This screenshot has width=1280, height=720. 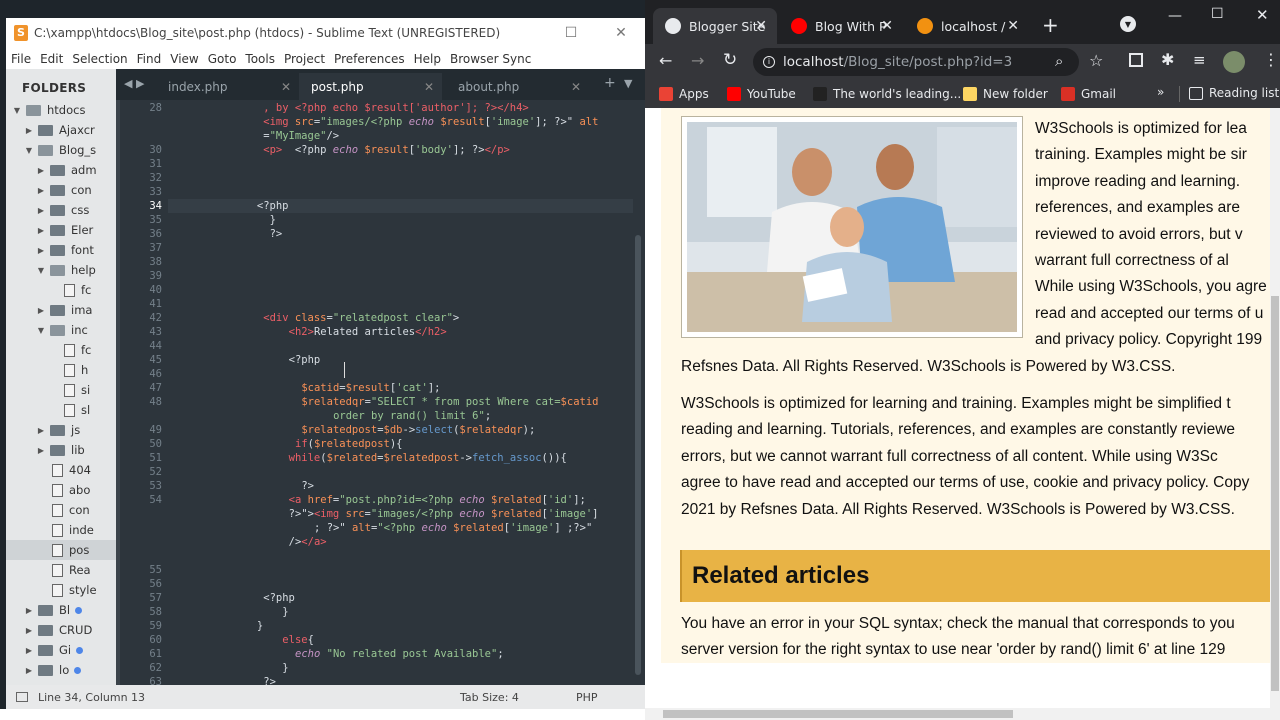 I want to click on page-horizontal-scrollbar, so click(x=962, y=714).